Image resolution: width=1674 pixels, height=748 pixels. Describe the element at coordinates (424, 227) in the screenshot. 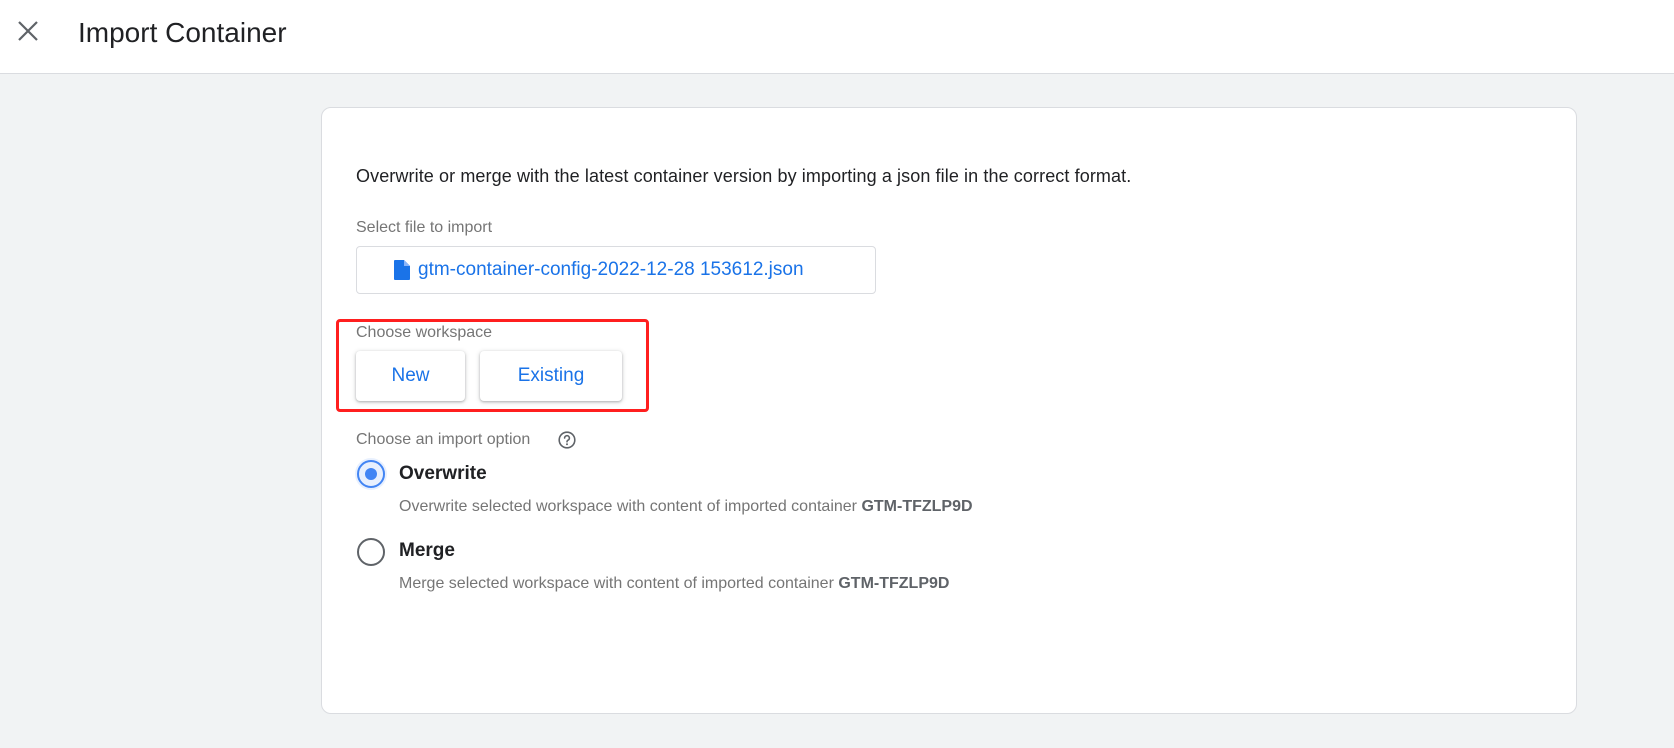

I see `select-file-label: Select file to import` at that location.